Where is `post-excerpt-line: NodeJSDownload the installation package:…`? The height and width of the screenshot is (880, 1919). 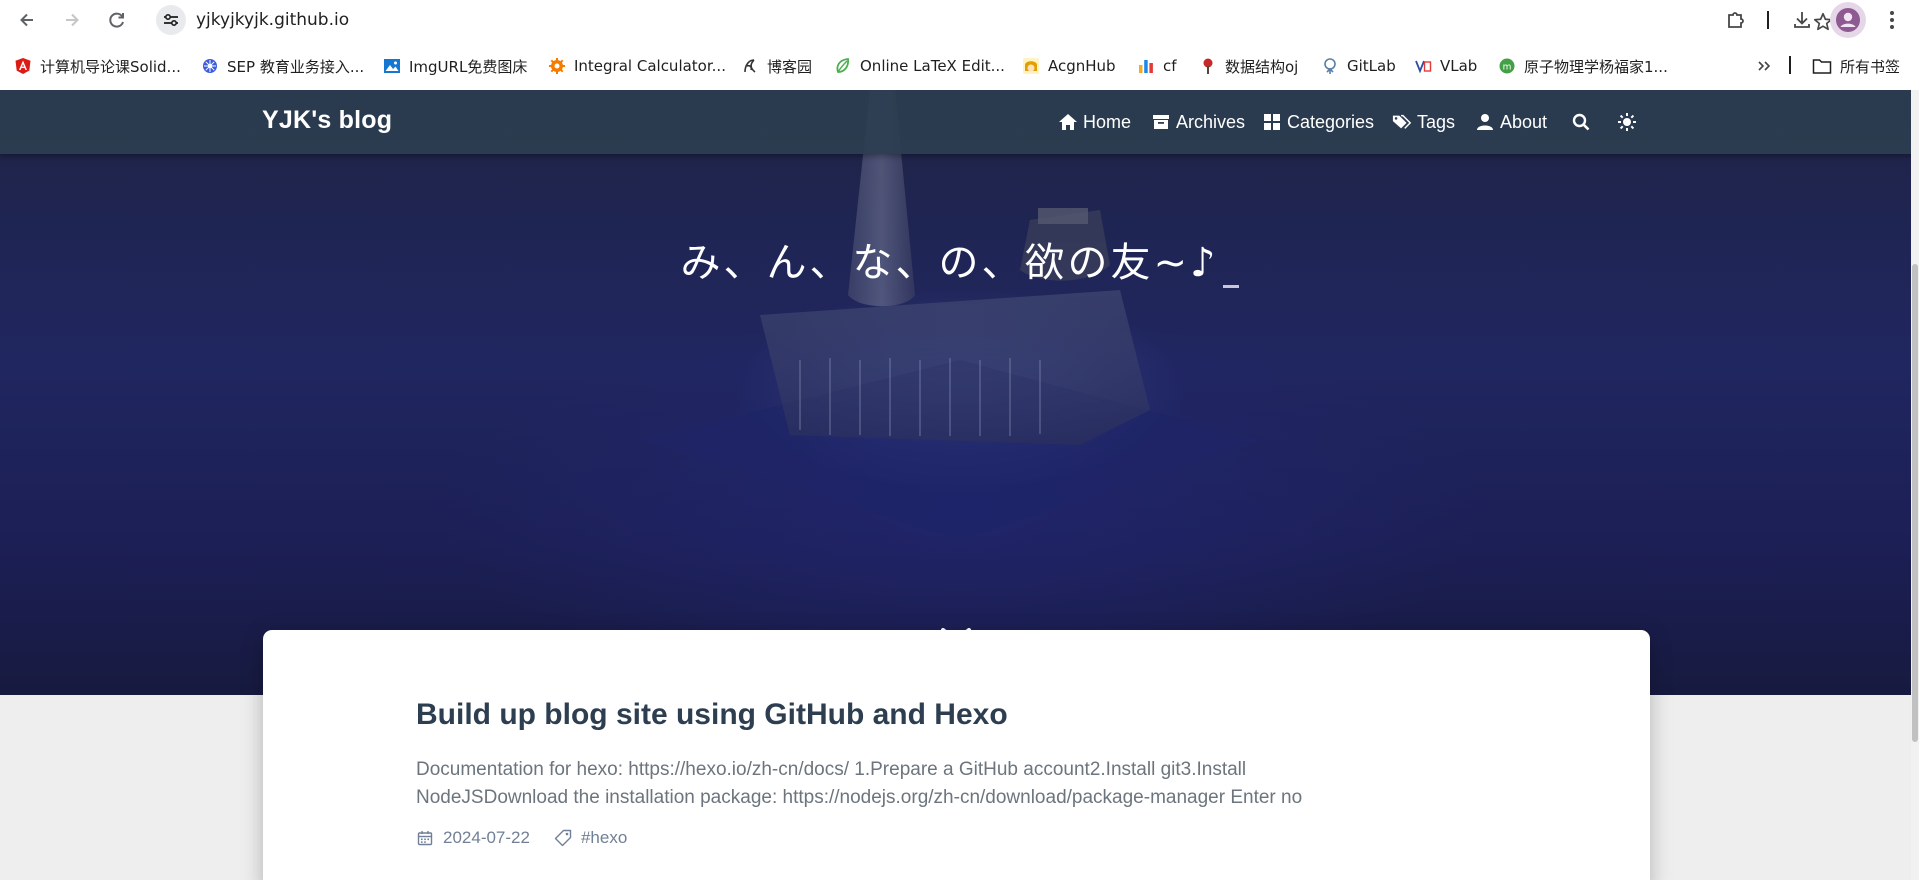
post-excerpt-line: NodeJSDownload the installation package:… is located at coordinates (859, 797).